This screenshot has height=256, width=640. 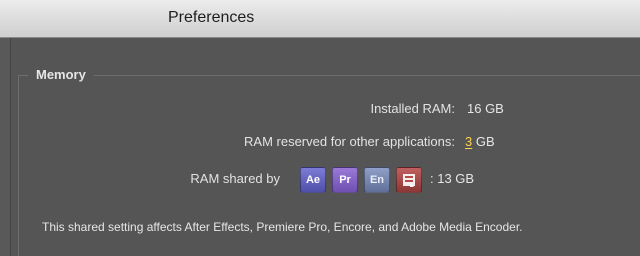 I want to click on premiere-pro-icon: Pr, so click(x=345, y=180).